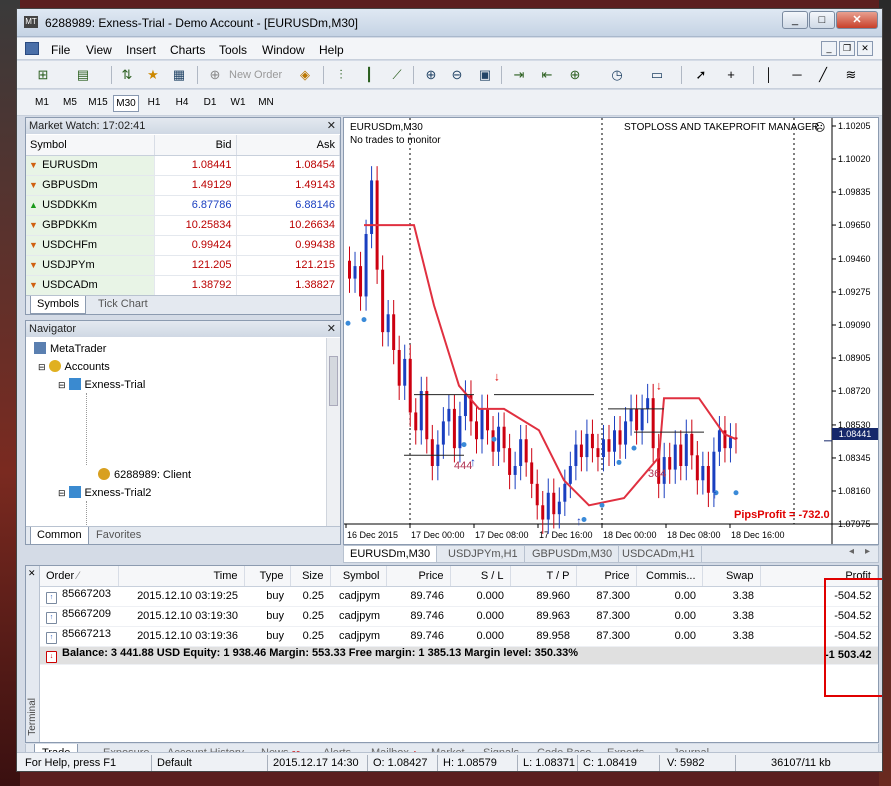 This screenshot has height=786, width=891. What do you see at coordinates (867, 551) in the screenshot?
I see `tab-right-arrow-icon: ▸` at bounding box center [867, 551].